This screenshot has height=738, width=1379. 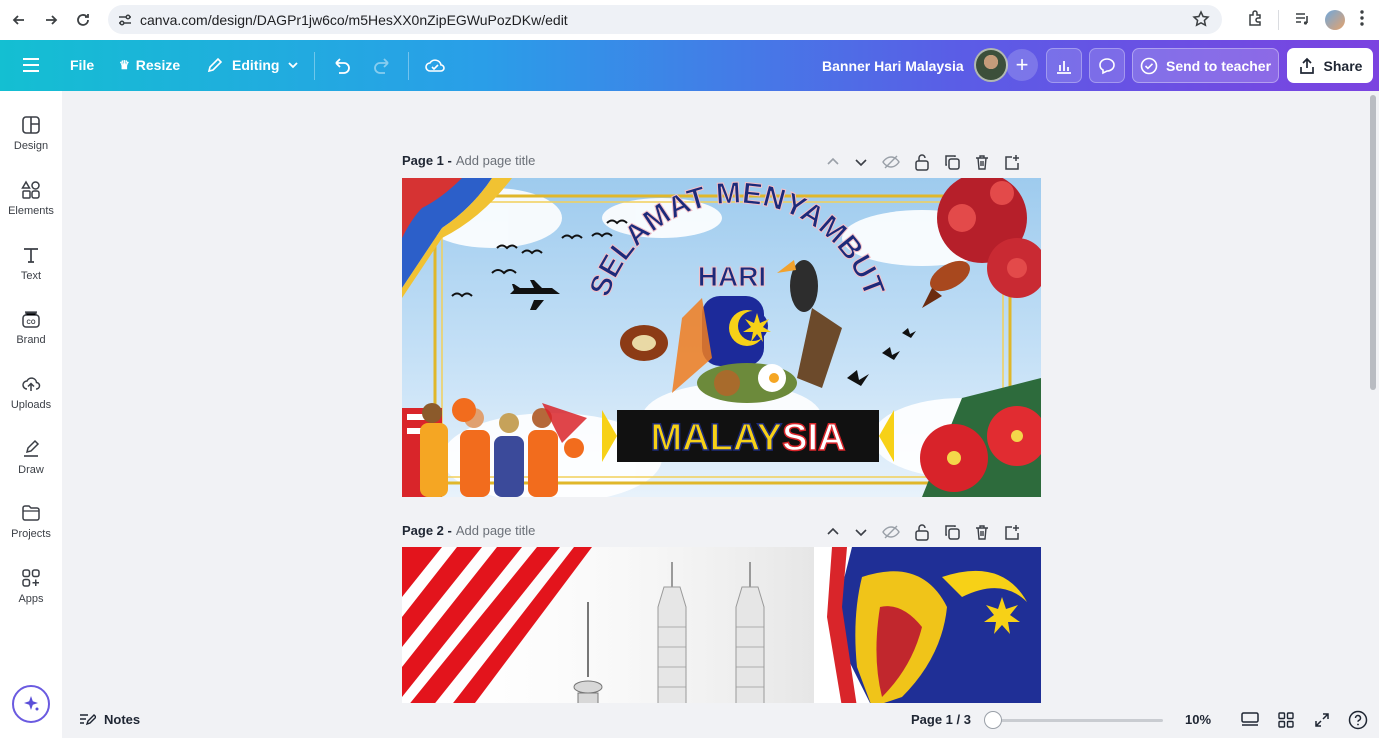 I want to click on malaysia-emblem, so click(x=736, y=331).